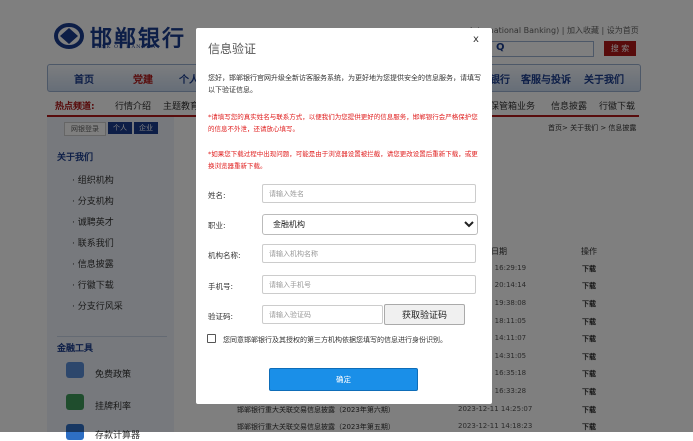 Image resolution: width=693 pixels, height=441 pixels. What do you see at coordinates (369, 284) in the screenshot?
I see `phone-input` at bounding box center [369, 284].